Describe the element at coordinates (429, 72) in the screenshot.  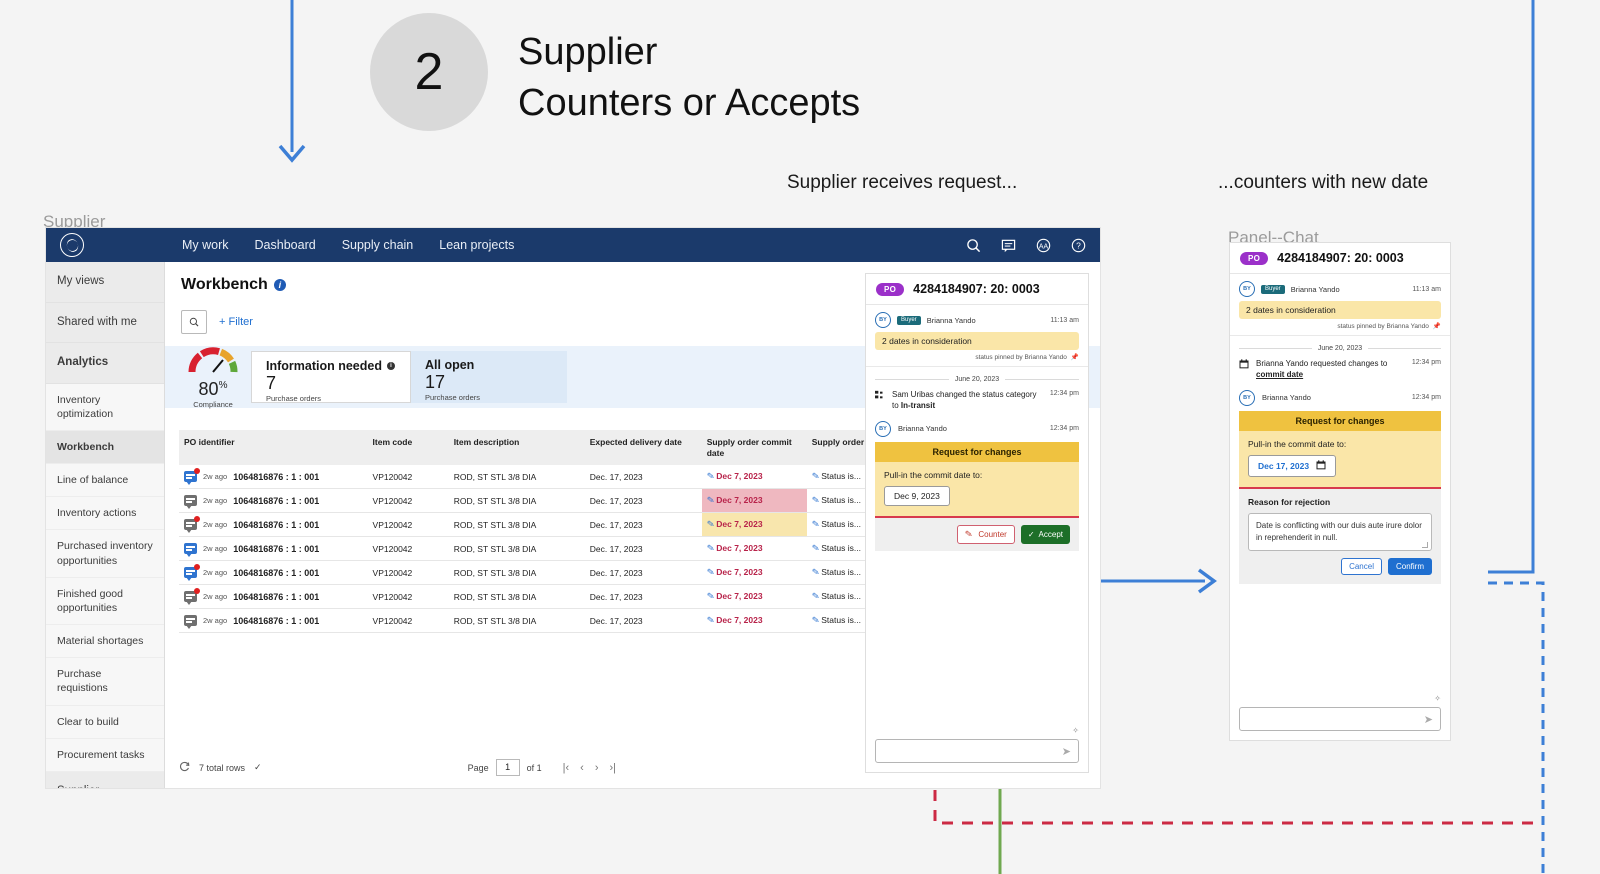
I see `step-number: 2` at that location.